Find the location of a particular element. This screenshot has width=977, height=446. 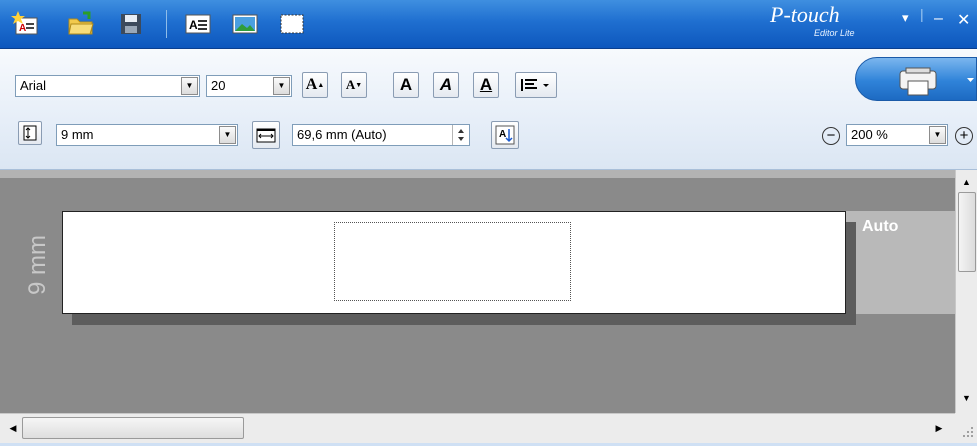

tape-length-icon is located at coordinates (266, 135).